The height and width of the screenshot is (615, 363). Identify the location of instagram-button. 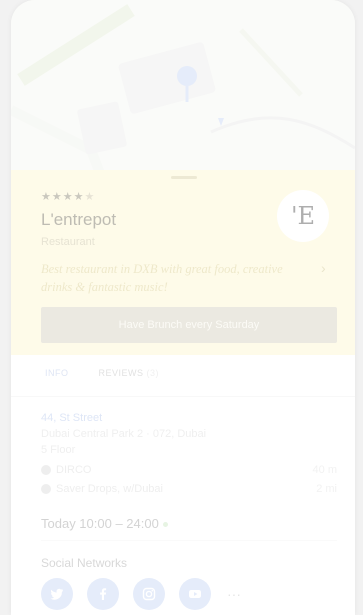
(149, 594).